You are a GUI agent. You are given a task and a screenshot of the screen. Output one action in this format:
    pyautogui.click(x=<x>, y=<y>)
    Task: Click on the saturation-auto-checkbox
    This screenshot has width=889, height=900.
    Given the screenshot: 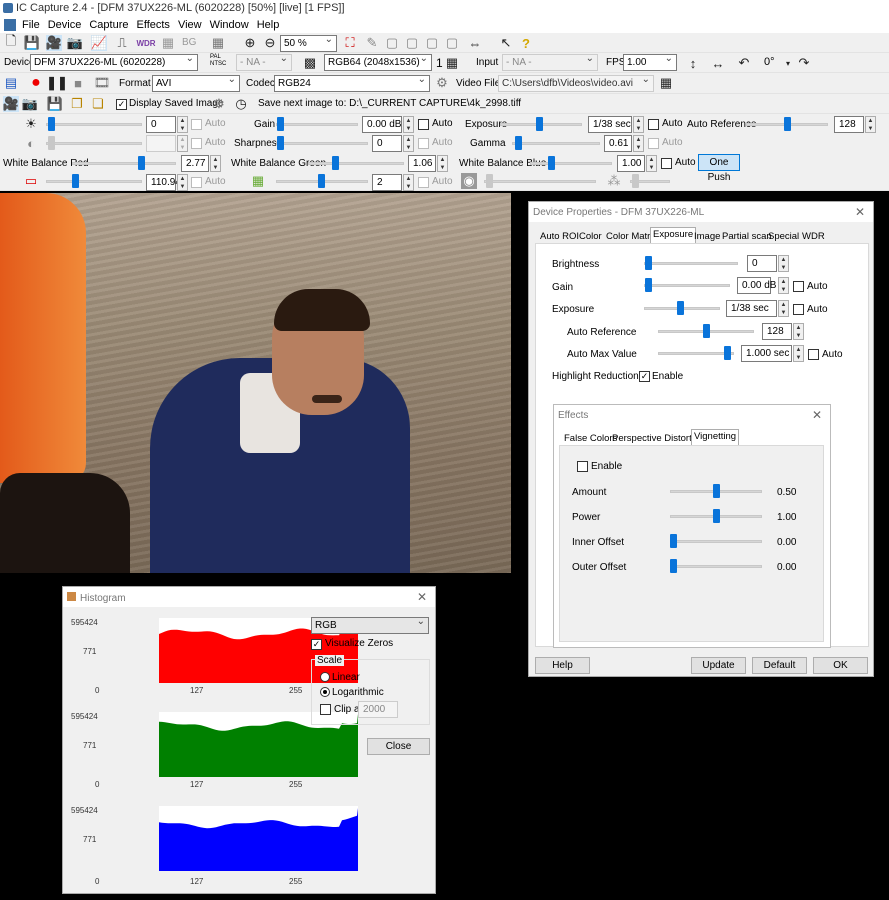 What is the action you would take?
    pyautogui.click(x=423, y=182)
    